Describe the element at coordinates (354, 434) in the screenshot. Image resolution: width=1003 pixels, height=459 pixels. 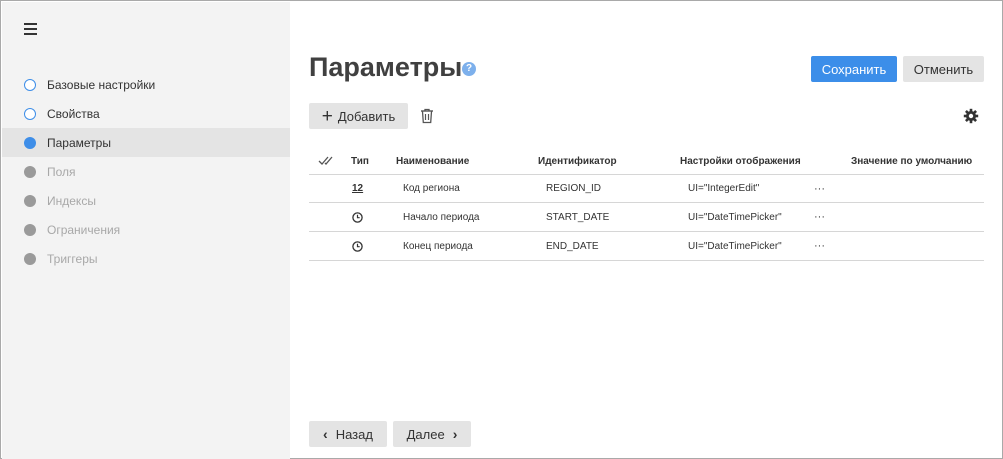
I see `back-button-label: Назад` at that location.